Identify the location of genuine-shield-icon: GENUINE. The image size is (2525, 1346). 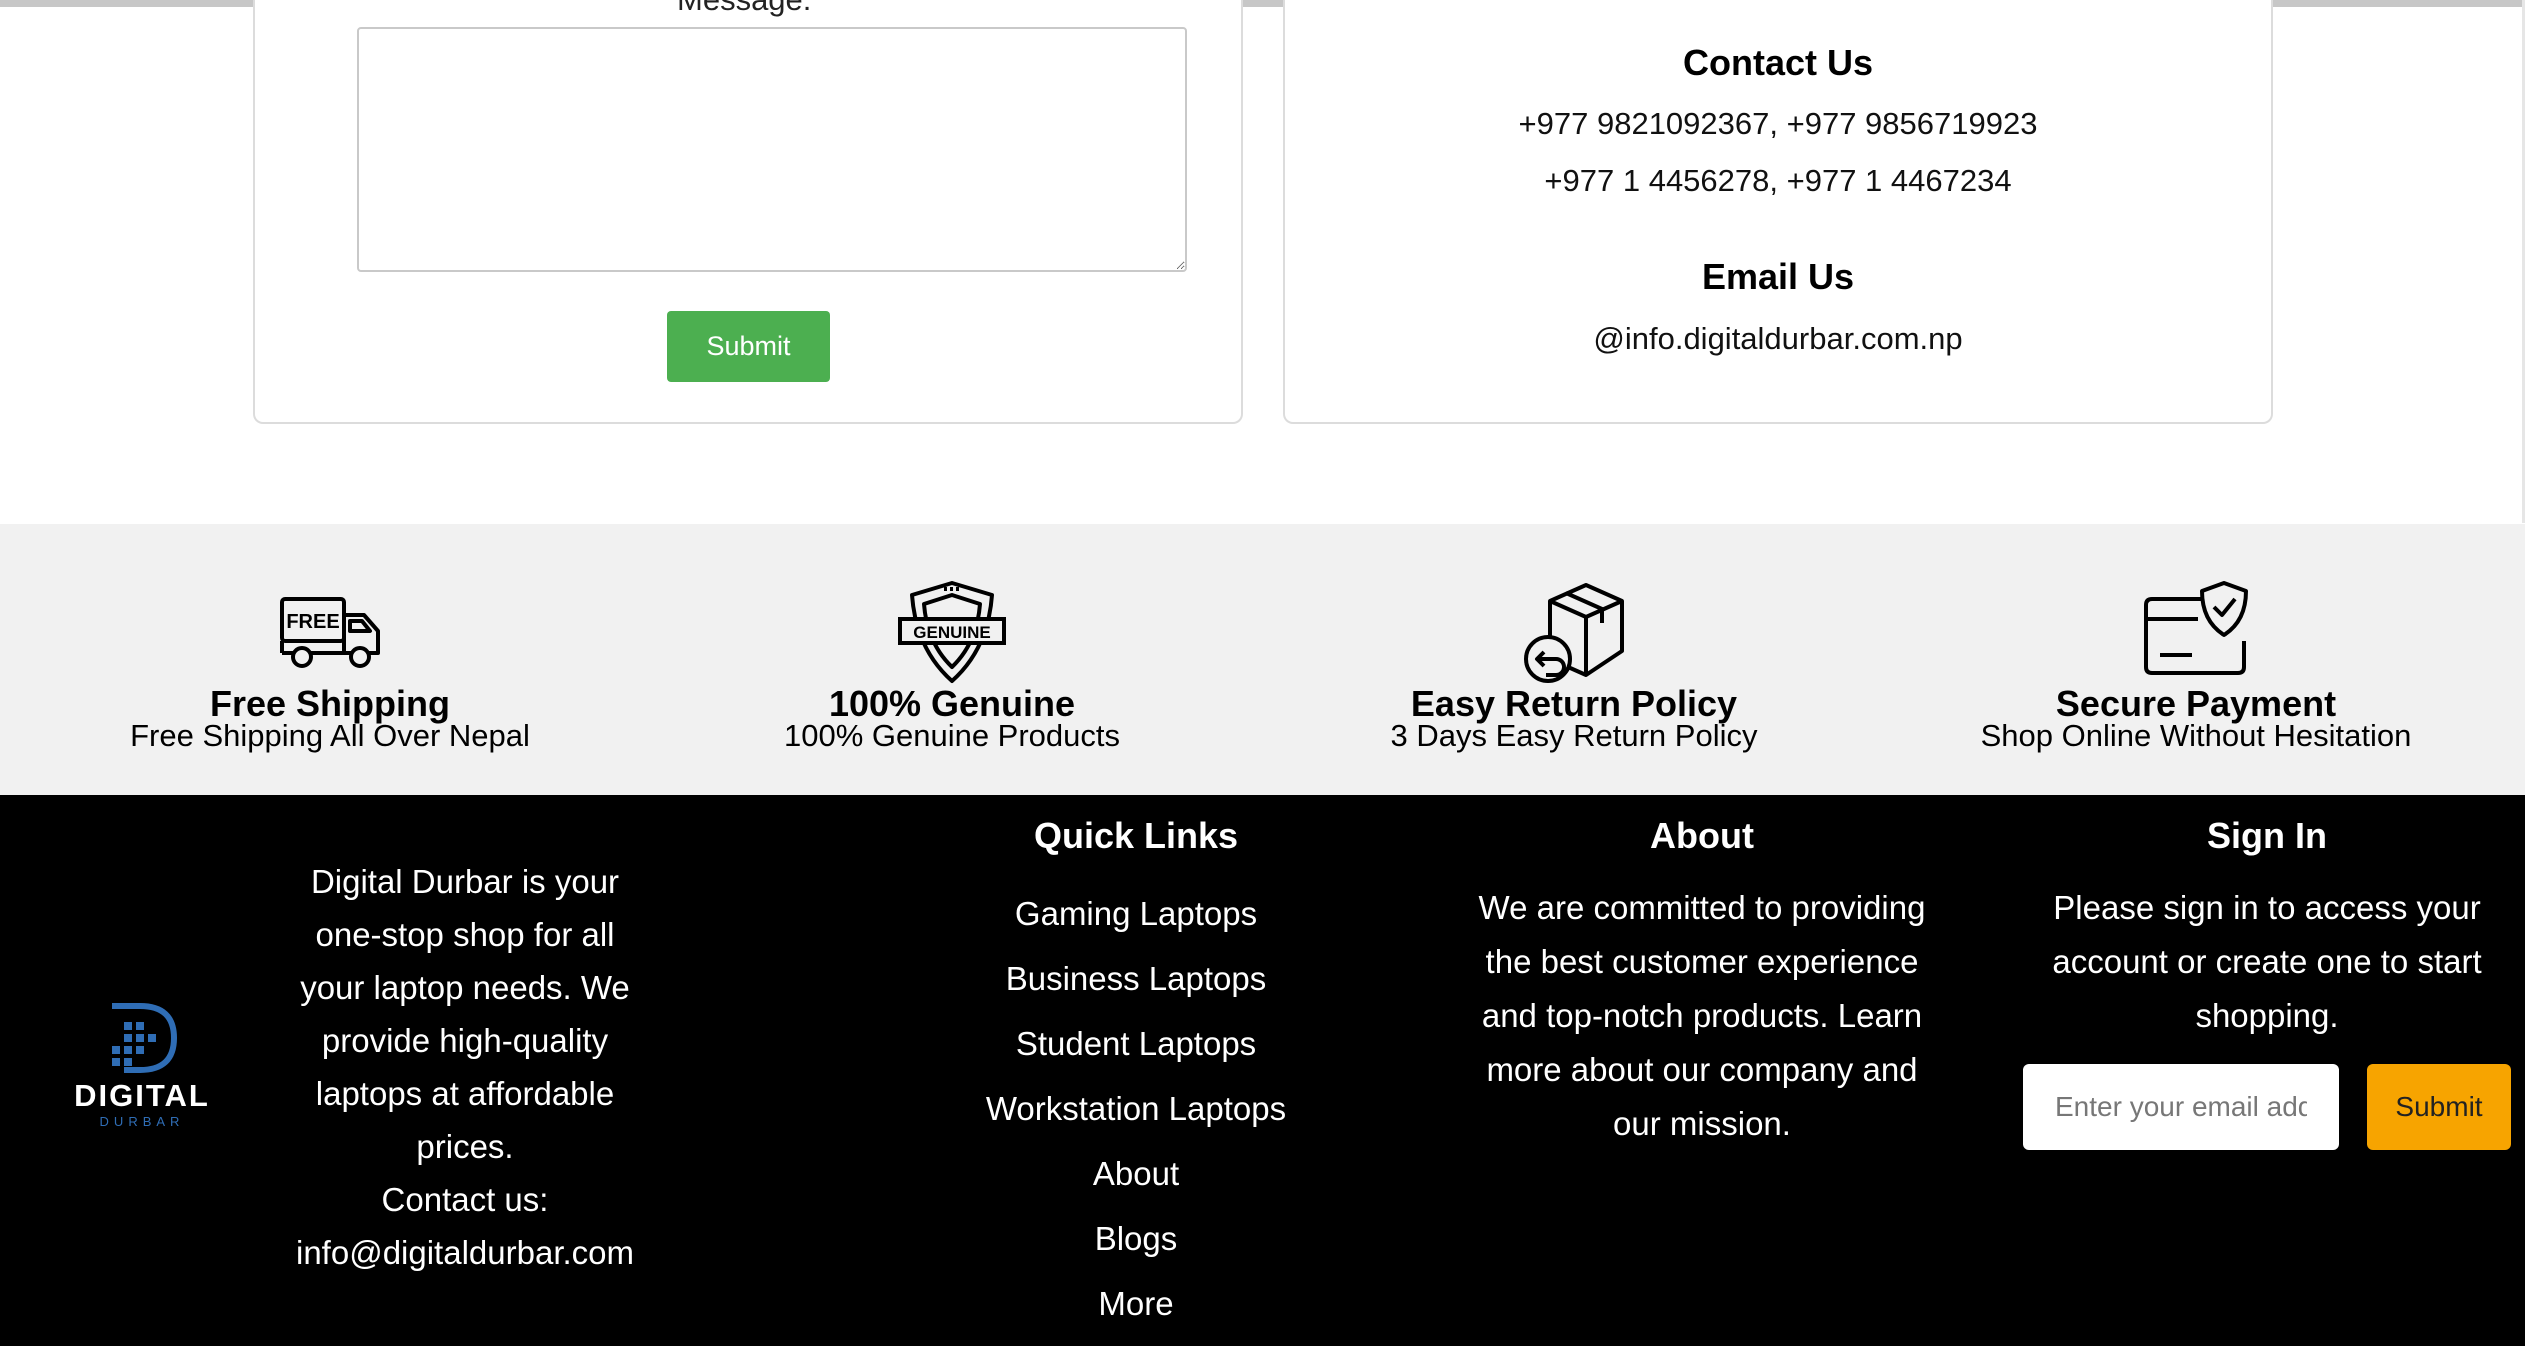
(952, 632).